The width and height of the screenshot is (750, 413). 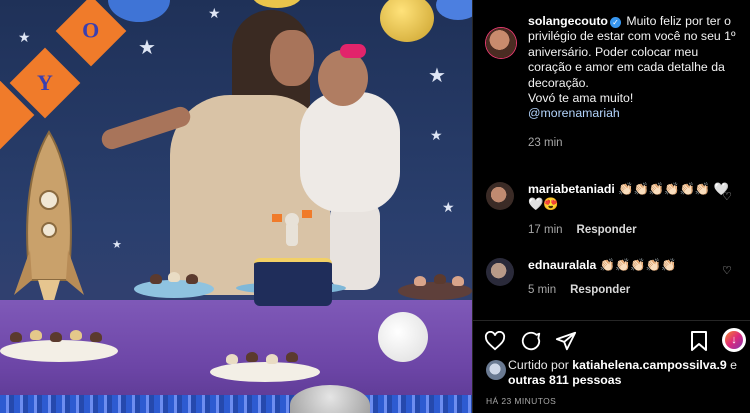 I want to click on table-fringe, so click(x=236, y=404).